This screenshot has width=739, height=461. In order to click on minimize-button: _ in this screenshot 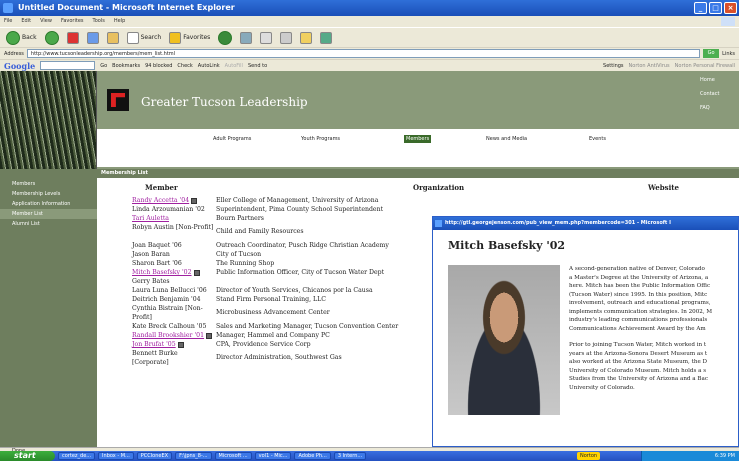, I will do `click(700, 8)`.